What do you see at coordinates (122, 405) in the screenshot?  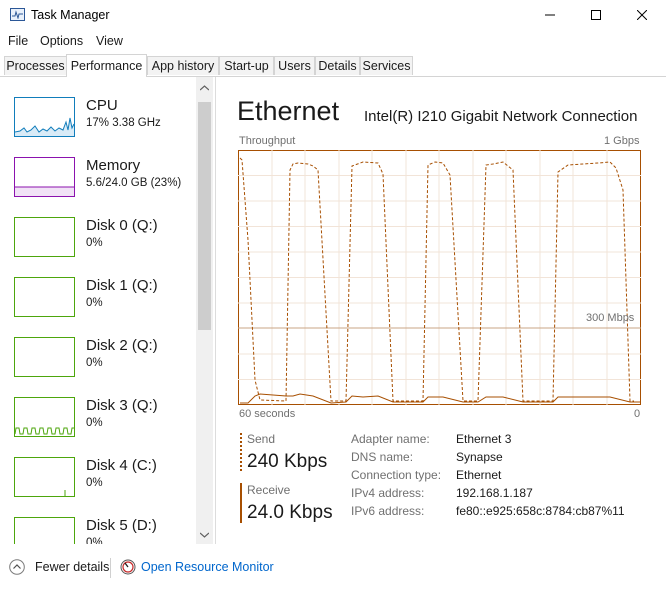 I see `resource-name: Disk 3 (Q:)` at bounding box center [122, 405].